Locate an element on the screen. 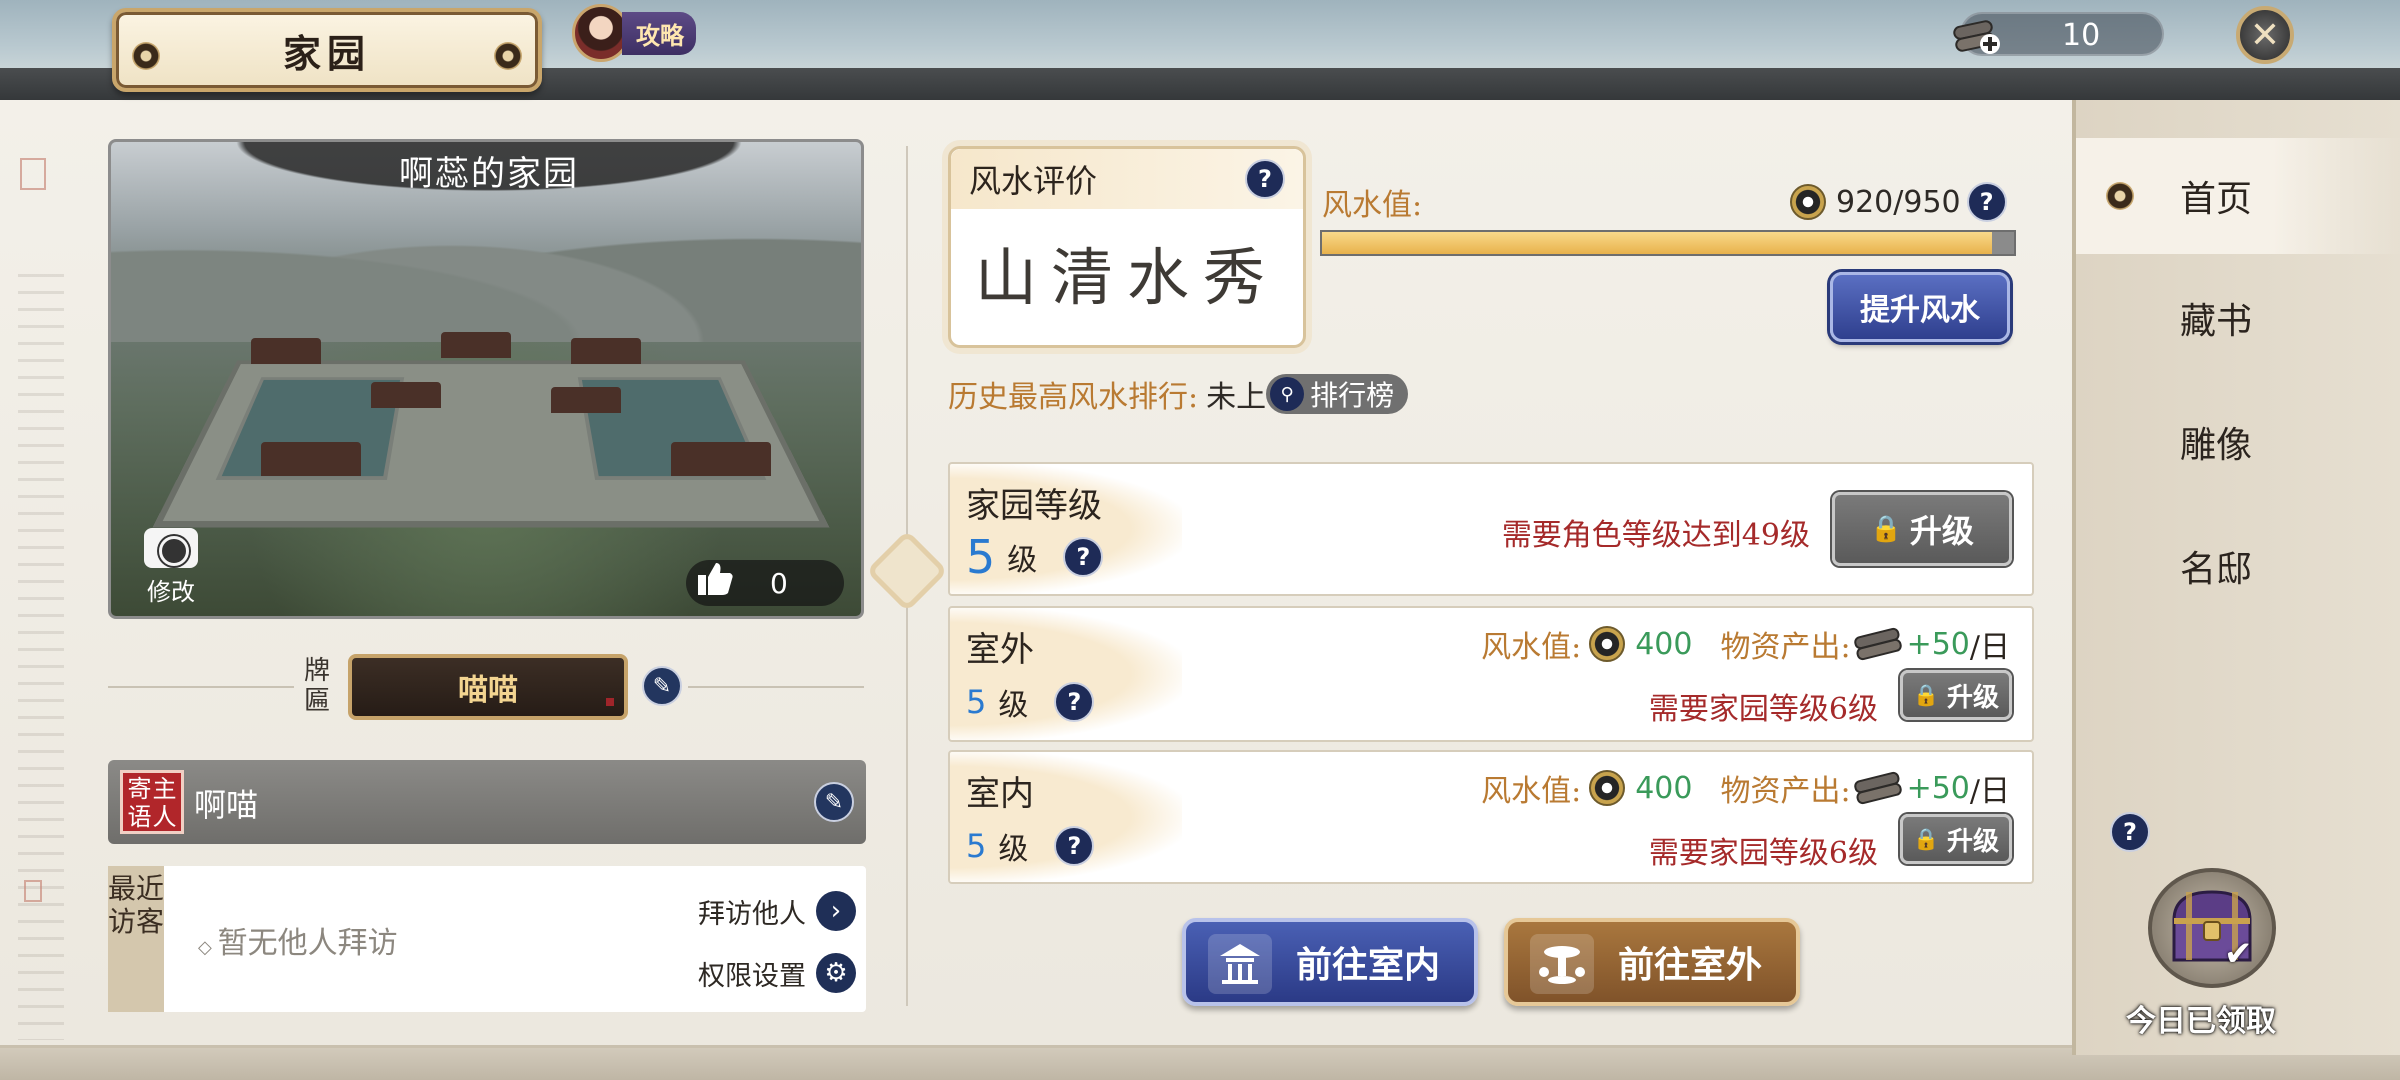  indoor-requirement: 需要家园等级6级 is located at coordinates (1763, 853).